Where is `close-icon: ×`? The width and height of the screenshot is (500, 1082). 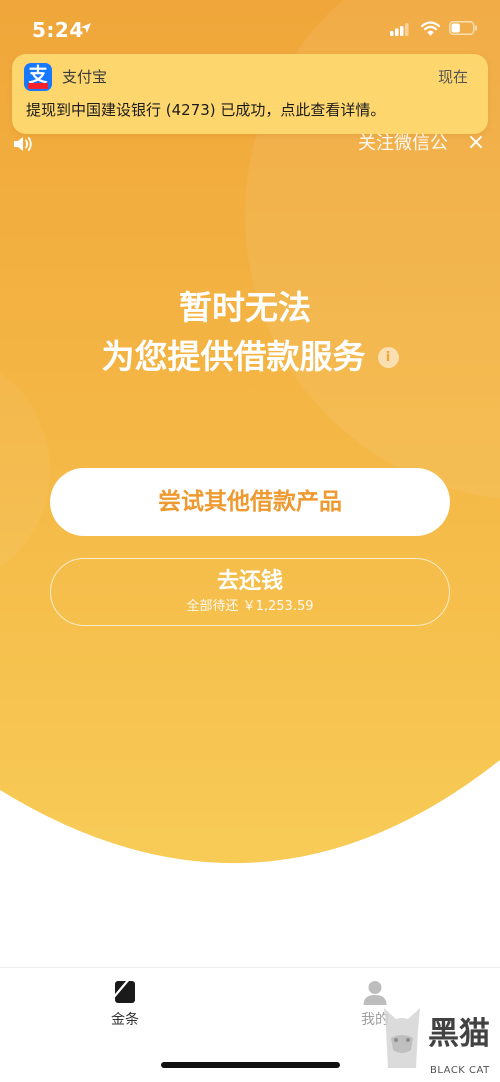
close-icon: × is located at coordinates (476, 143).